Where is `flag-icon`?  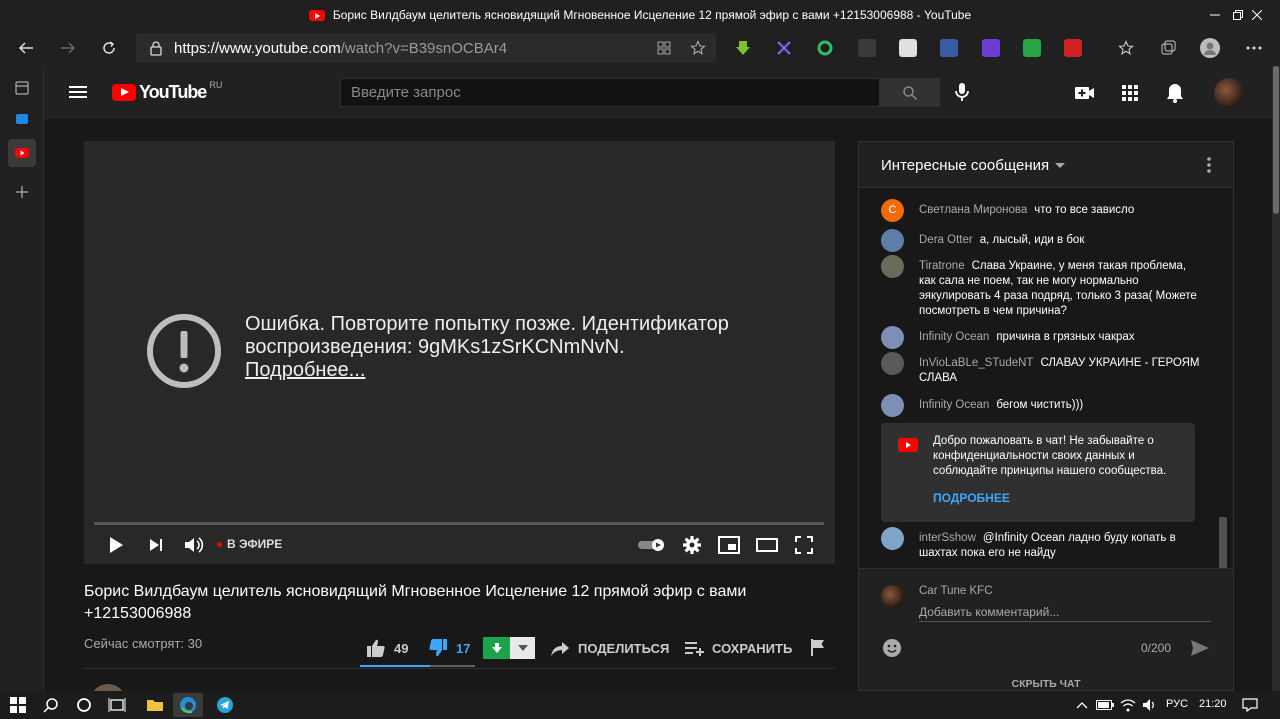
flag-icon is located at coordinates (817, 647).